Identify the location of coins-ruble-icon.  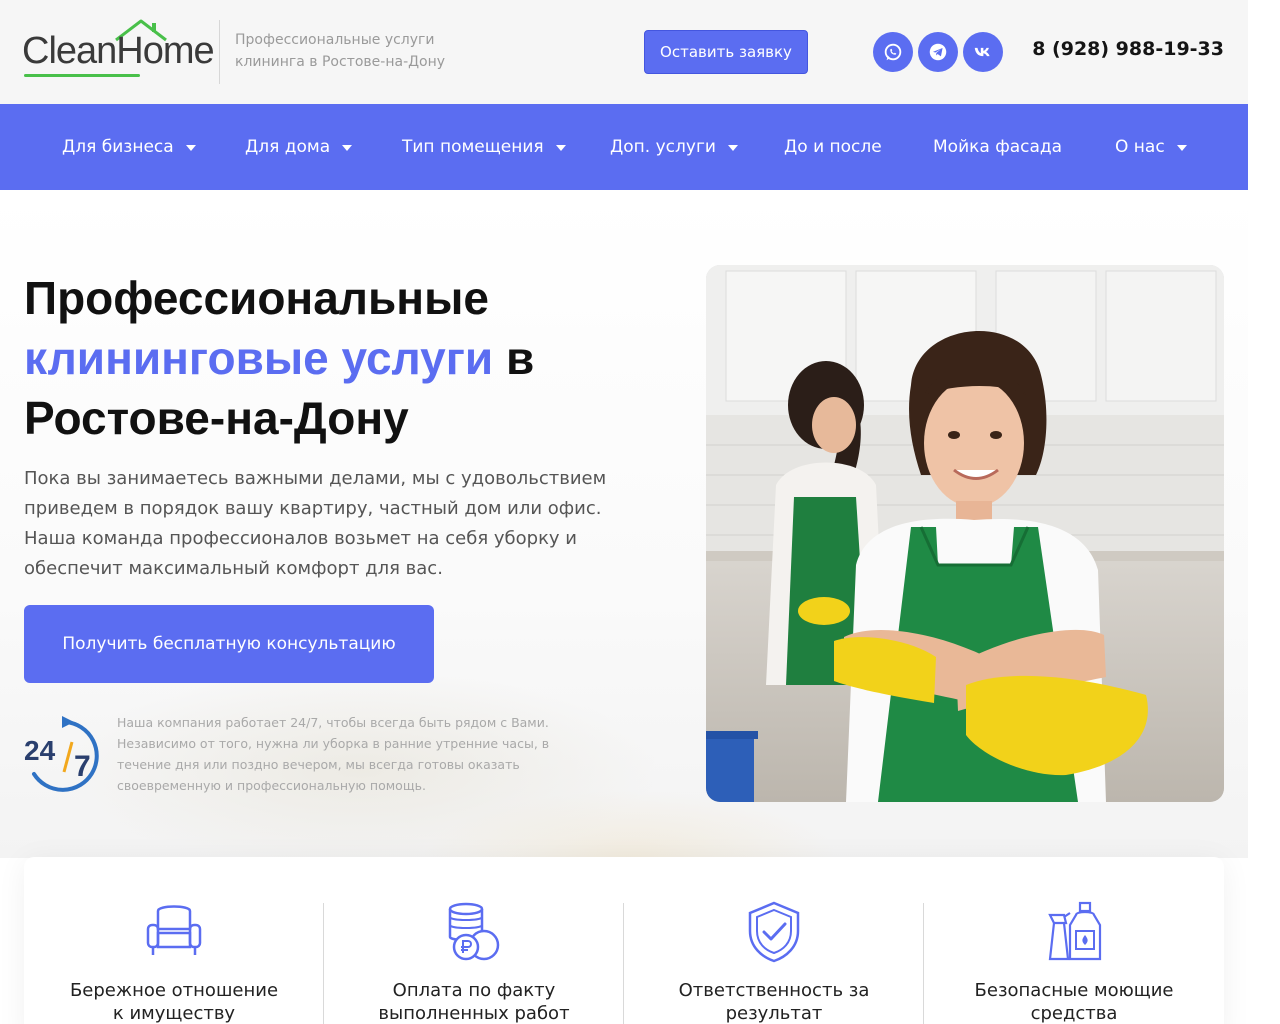
(474, 931).